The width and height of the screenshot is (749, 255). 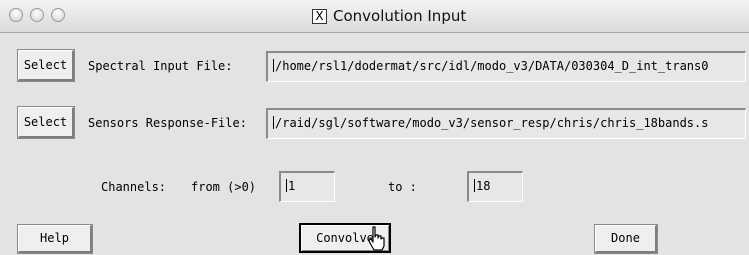 I want to click on channels-to-field: 18, so click(x=495, y=186).